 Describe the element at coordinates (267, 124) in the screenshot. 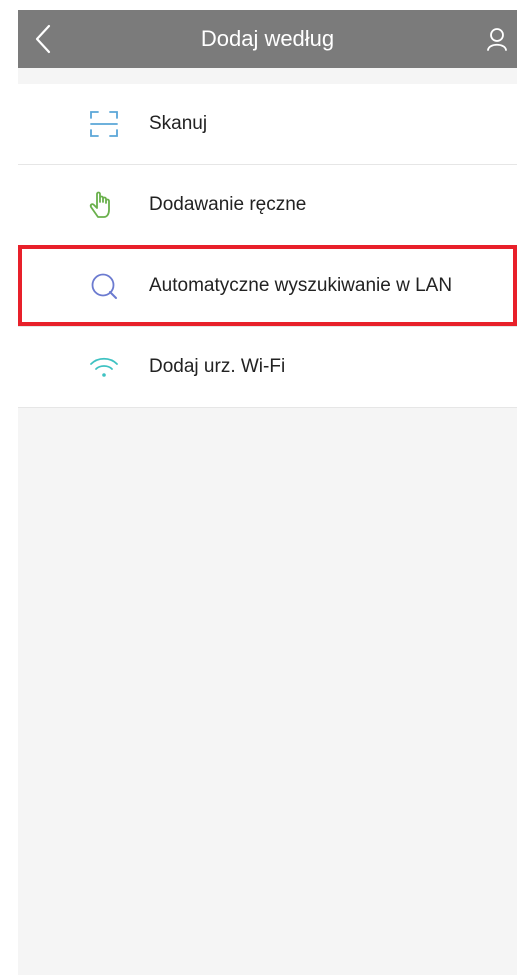

I see `menu-item-scan: Skanuj` at that location.